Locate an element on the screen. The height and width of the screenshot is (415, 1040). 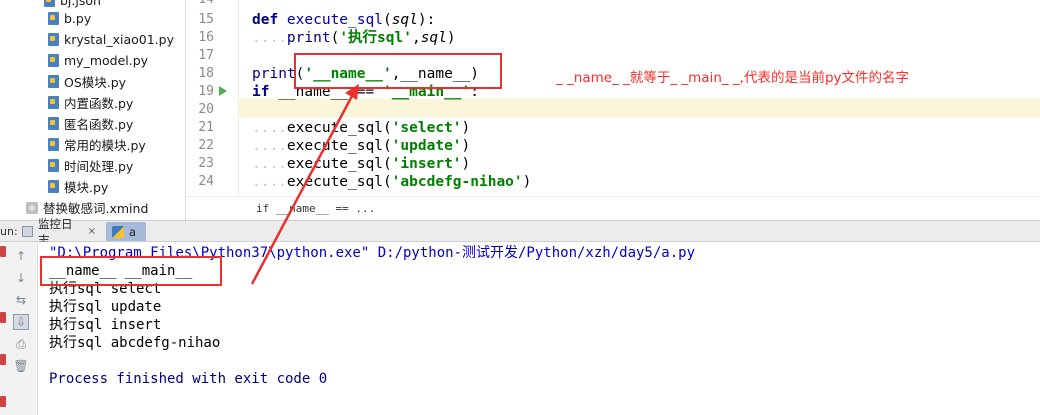
console-line: 执行sql abcdefg-nihao is located at coordinates (135, 343).